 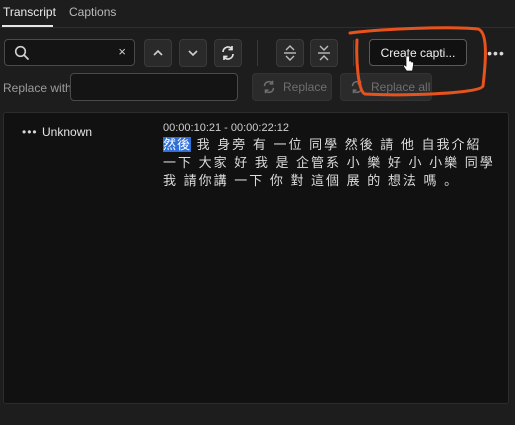 I want to click on chevron-up-icon, so click(x=158, y=52).